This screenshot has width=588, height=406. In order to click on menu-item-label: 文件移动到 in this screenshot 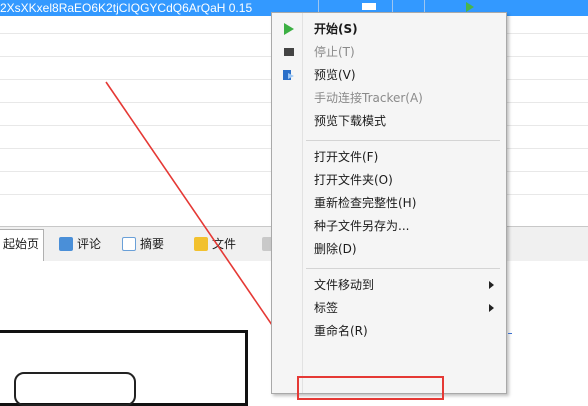, I will do `click(344, 285)`.